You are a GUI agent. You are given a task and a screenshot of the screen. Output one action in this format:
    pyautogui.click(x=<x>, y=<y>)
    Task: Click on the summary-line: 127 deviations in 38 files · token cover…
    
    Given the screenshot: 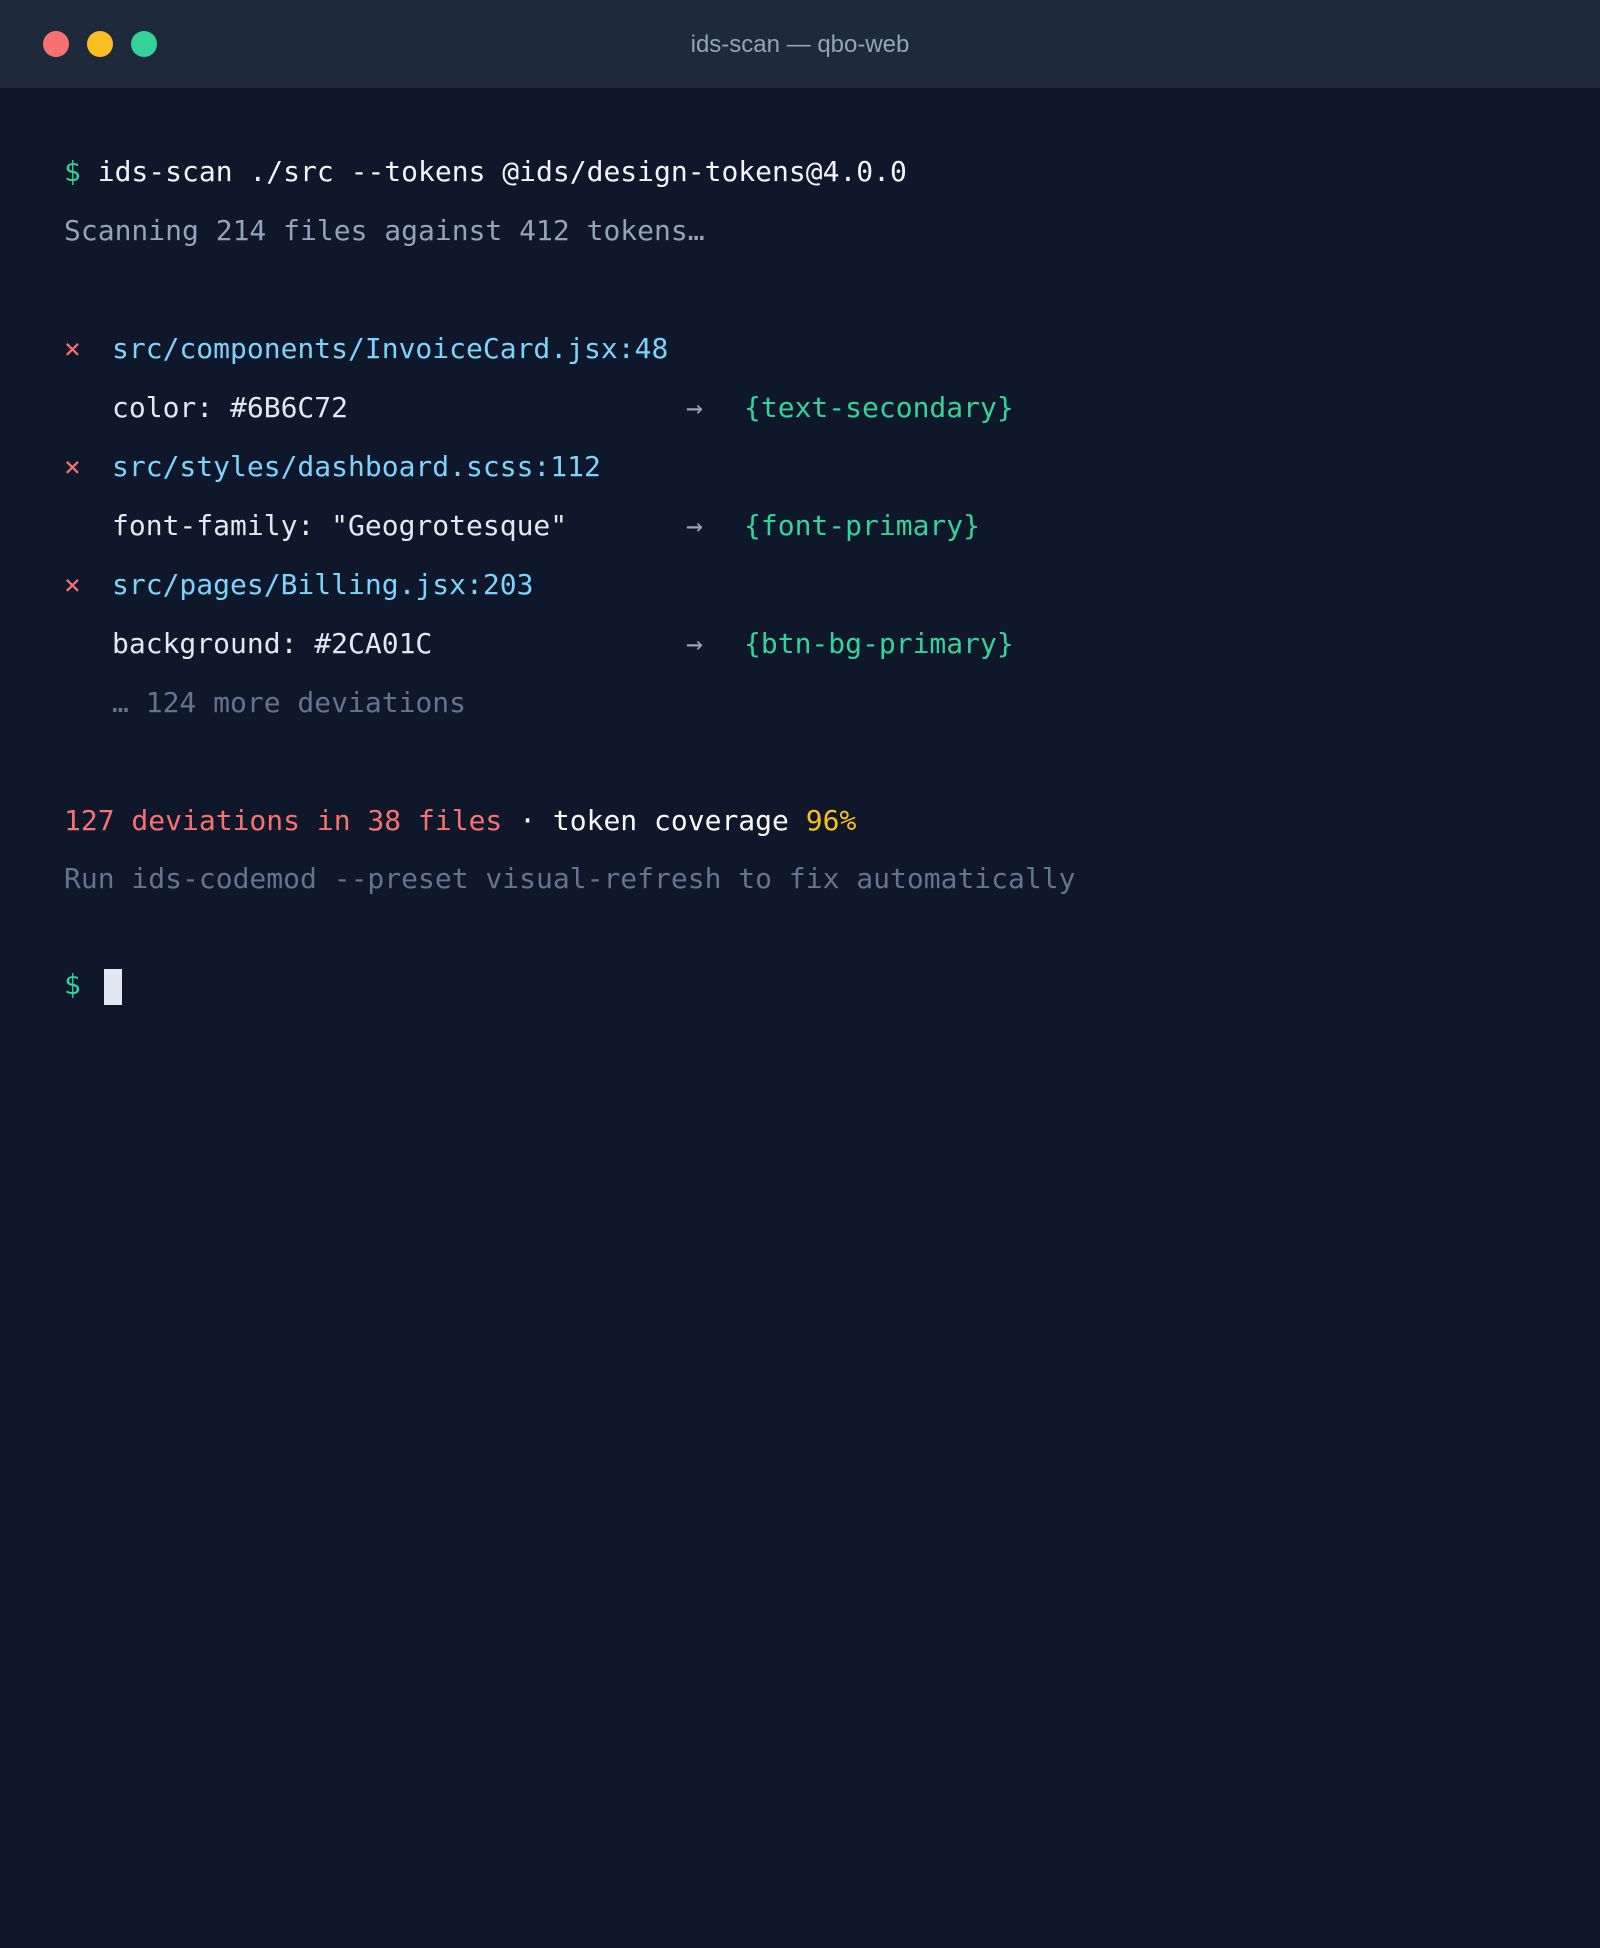 What is the action you would take?
    pyautogui.click(x=460, y=821)
    